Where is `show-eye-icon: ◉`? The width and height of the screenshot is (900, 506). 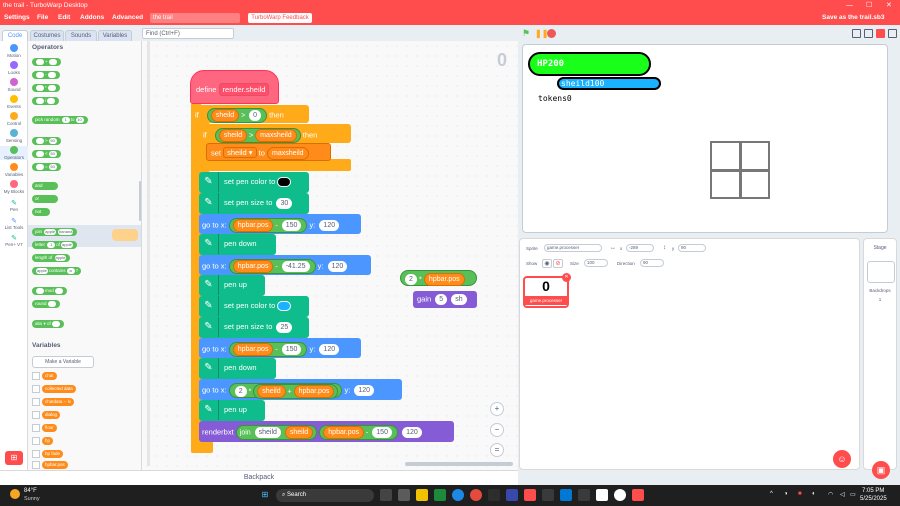
show-eye-icon: ◉ is located at coordinates (547, 263).